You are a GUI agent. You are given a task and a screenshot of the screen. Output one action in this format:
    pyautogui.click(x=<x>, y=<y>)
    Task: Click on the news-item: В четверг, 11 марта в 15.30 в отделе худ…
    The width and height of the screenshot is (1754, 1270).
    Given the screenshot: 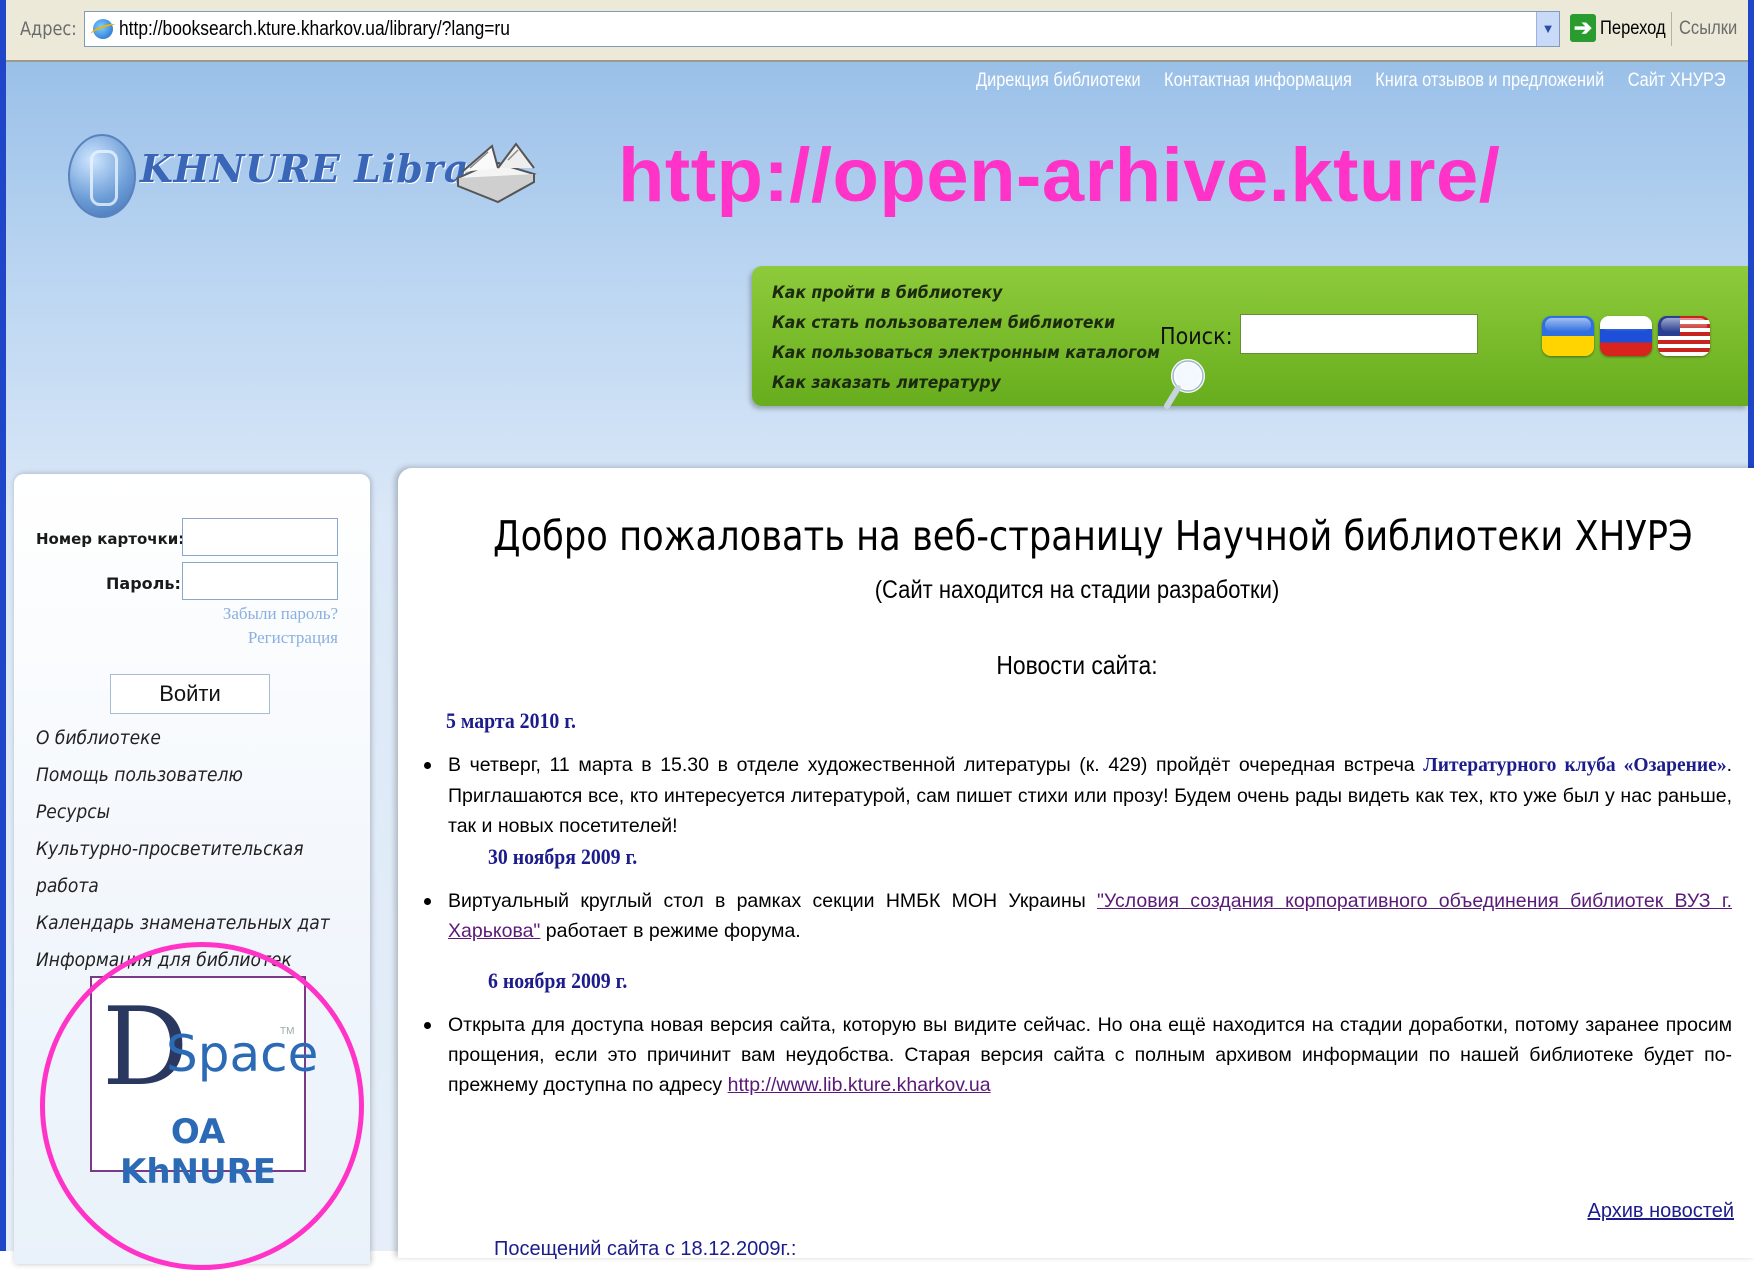 What is the action you would take?
    pyautogui.click(x=1078, y=795)
    